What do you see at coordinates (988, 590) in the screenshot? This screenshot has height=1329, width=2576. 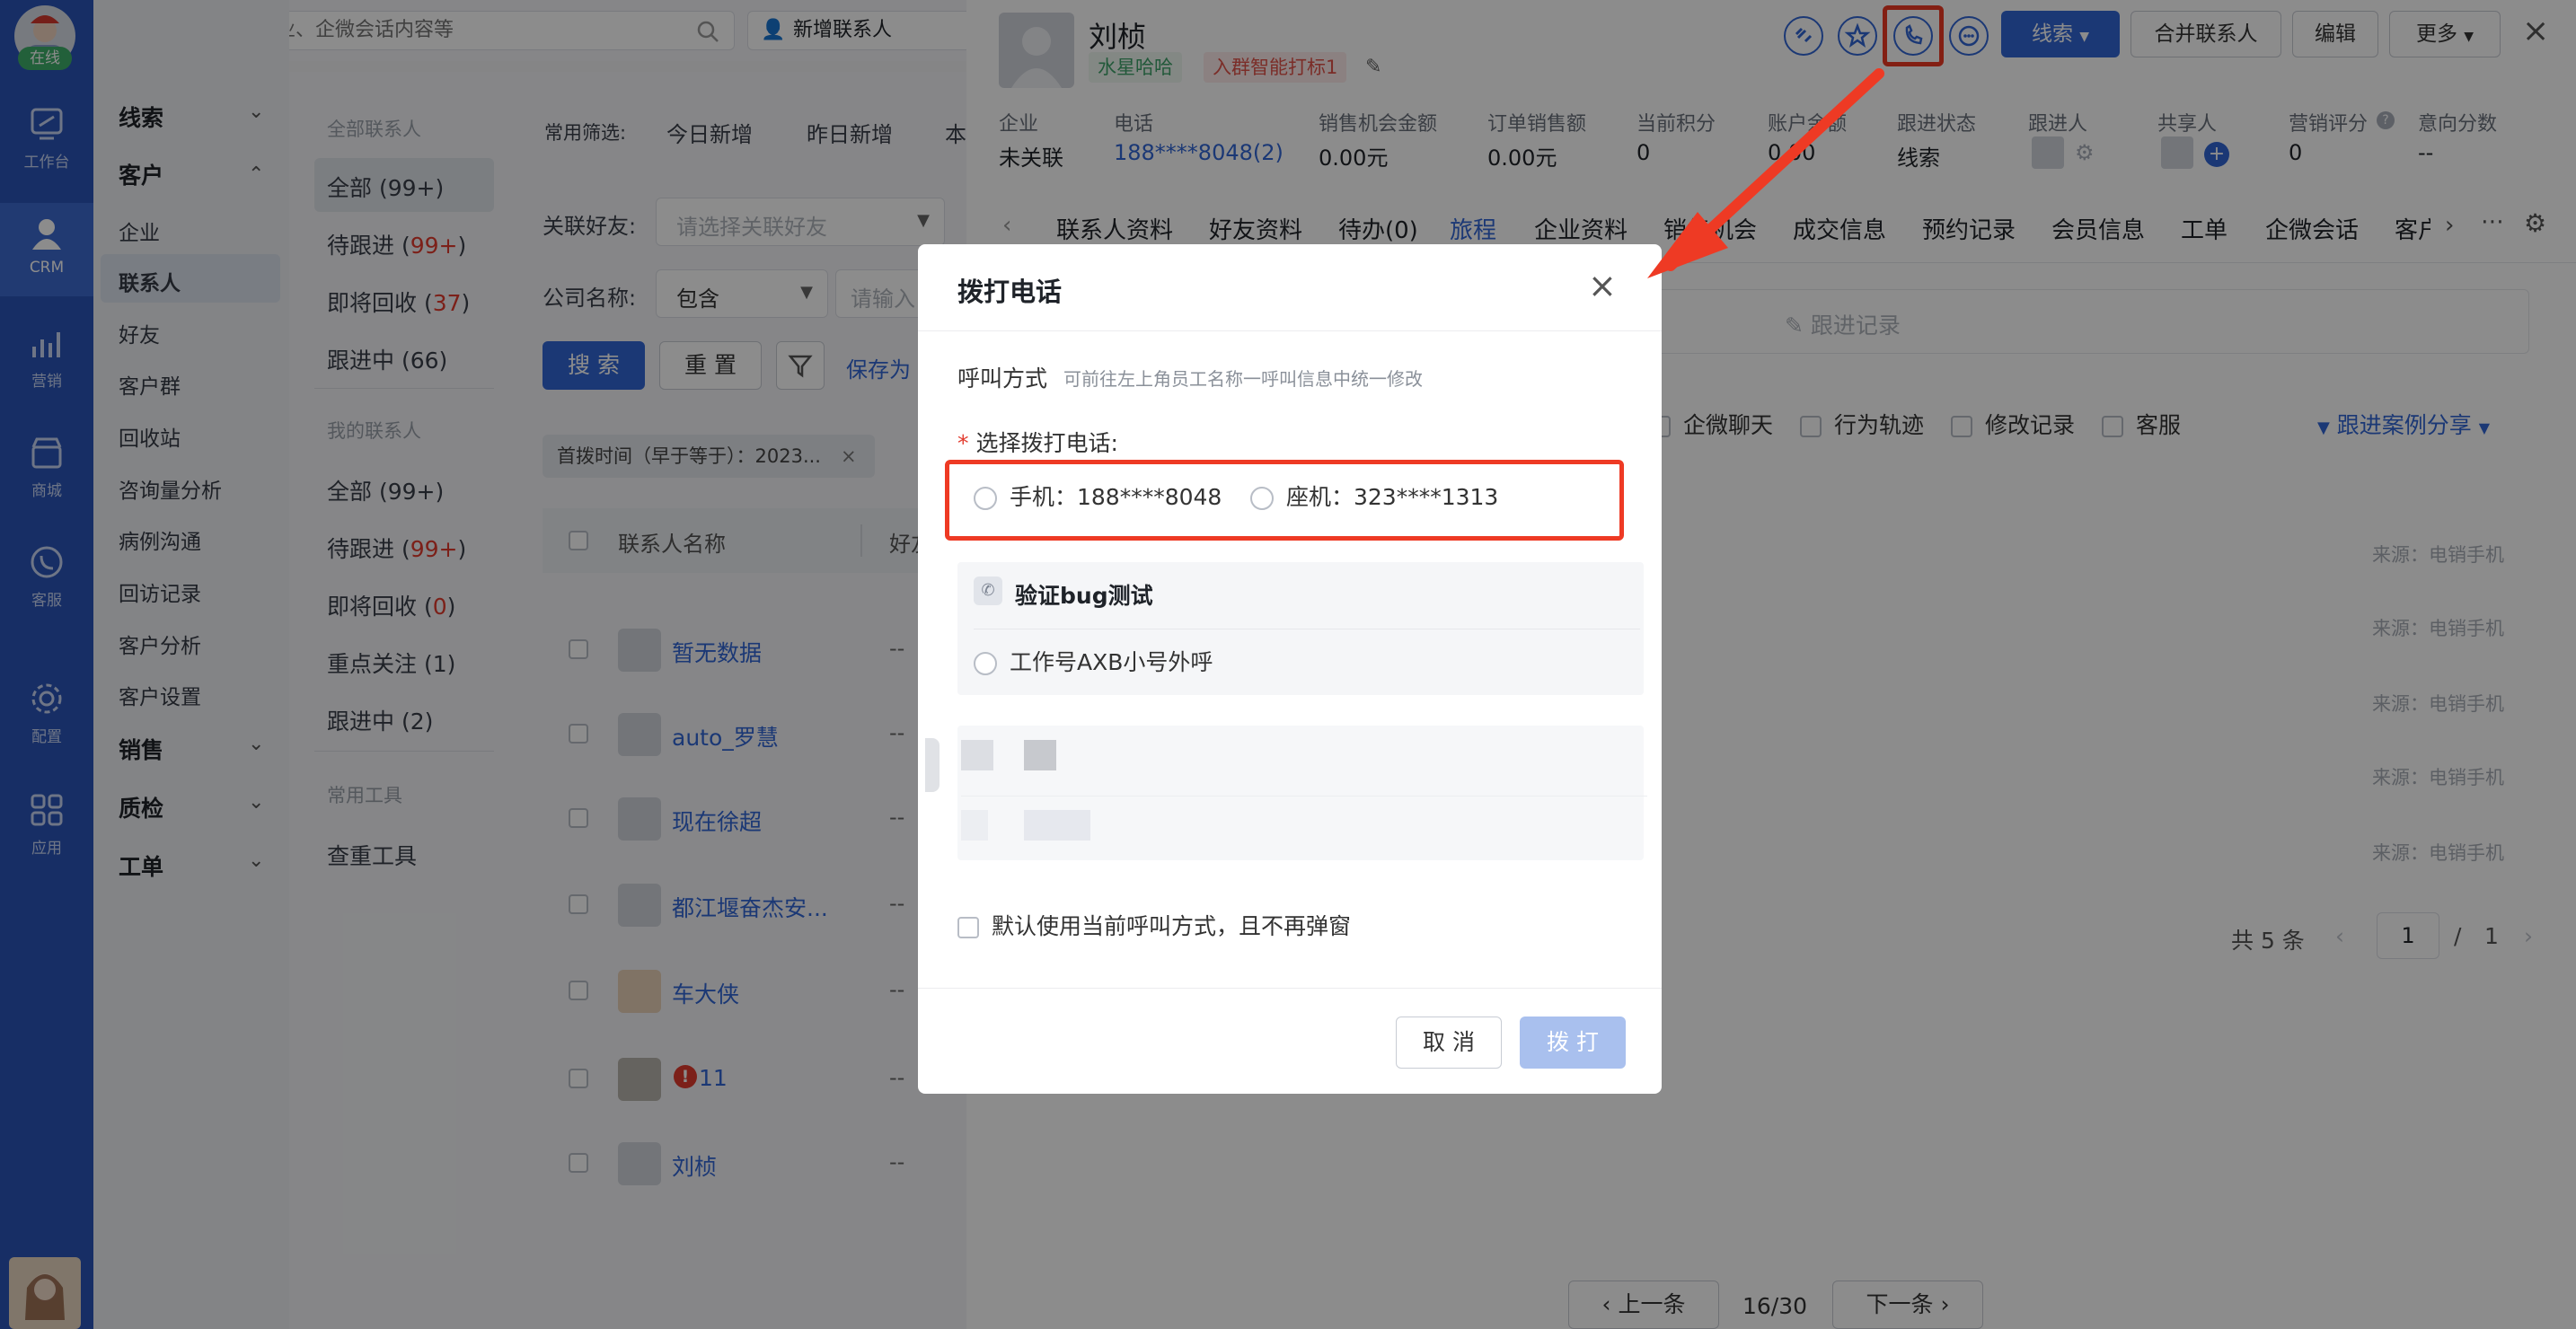 I see `phone-book-icon: ✆` at bounding box center [988, 590].